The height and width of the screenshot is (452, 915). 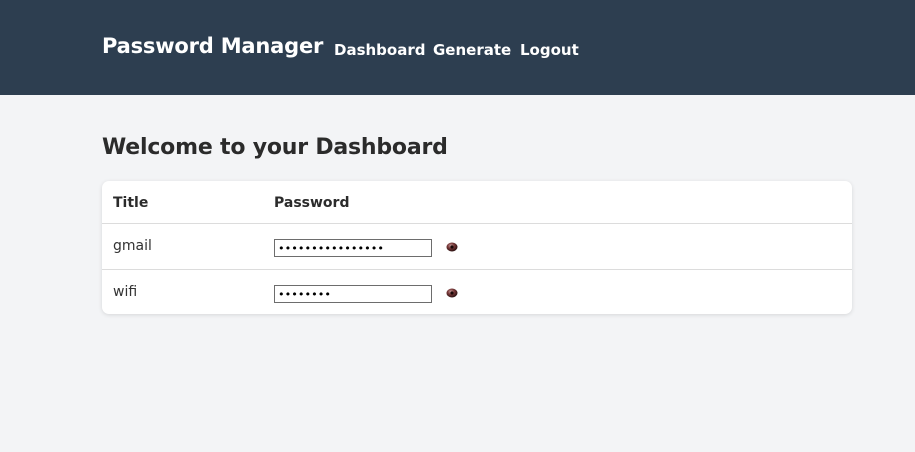 I want to click on entry-title: wifi, so click(x=125, y=292).